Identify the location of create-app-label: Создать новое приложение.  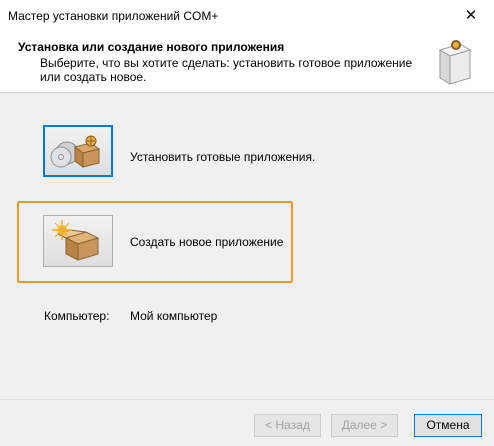
(207, 242).